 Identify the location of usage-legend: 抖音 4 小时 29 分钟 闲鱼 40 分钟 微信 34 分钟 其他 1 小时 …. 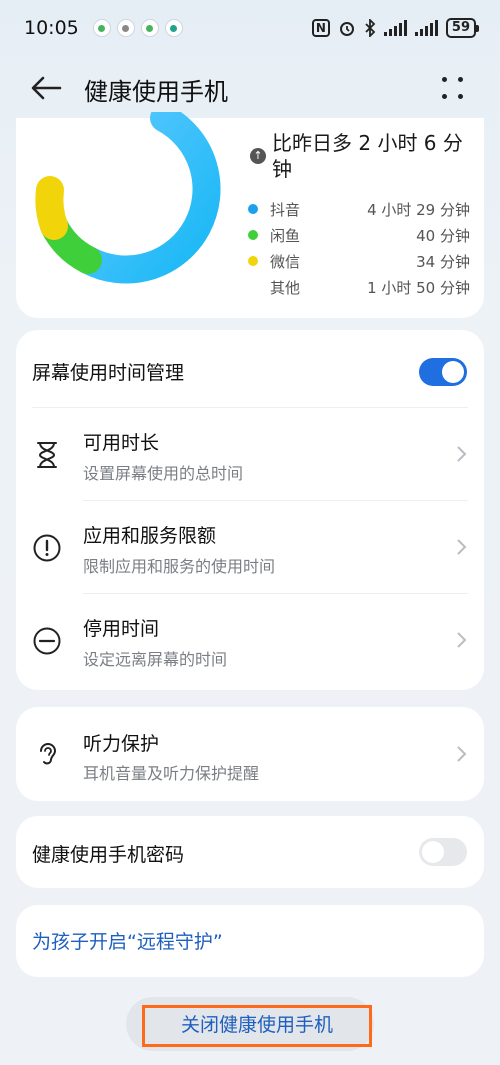
(359, 248).